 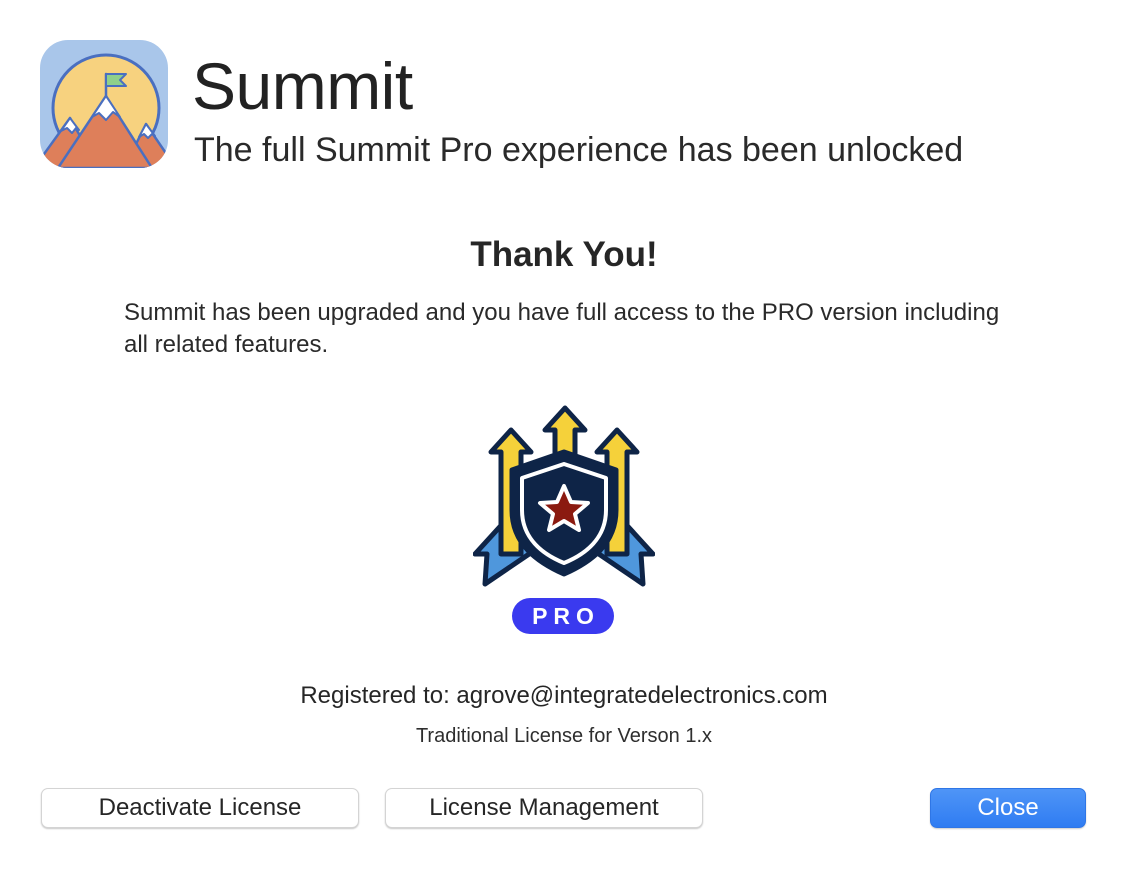 I want to click on pro-label-badge: PRO, so click(x=563, y=616).